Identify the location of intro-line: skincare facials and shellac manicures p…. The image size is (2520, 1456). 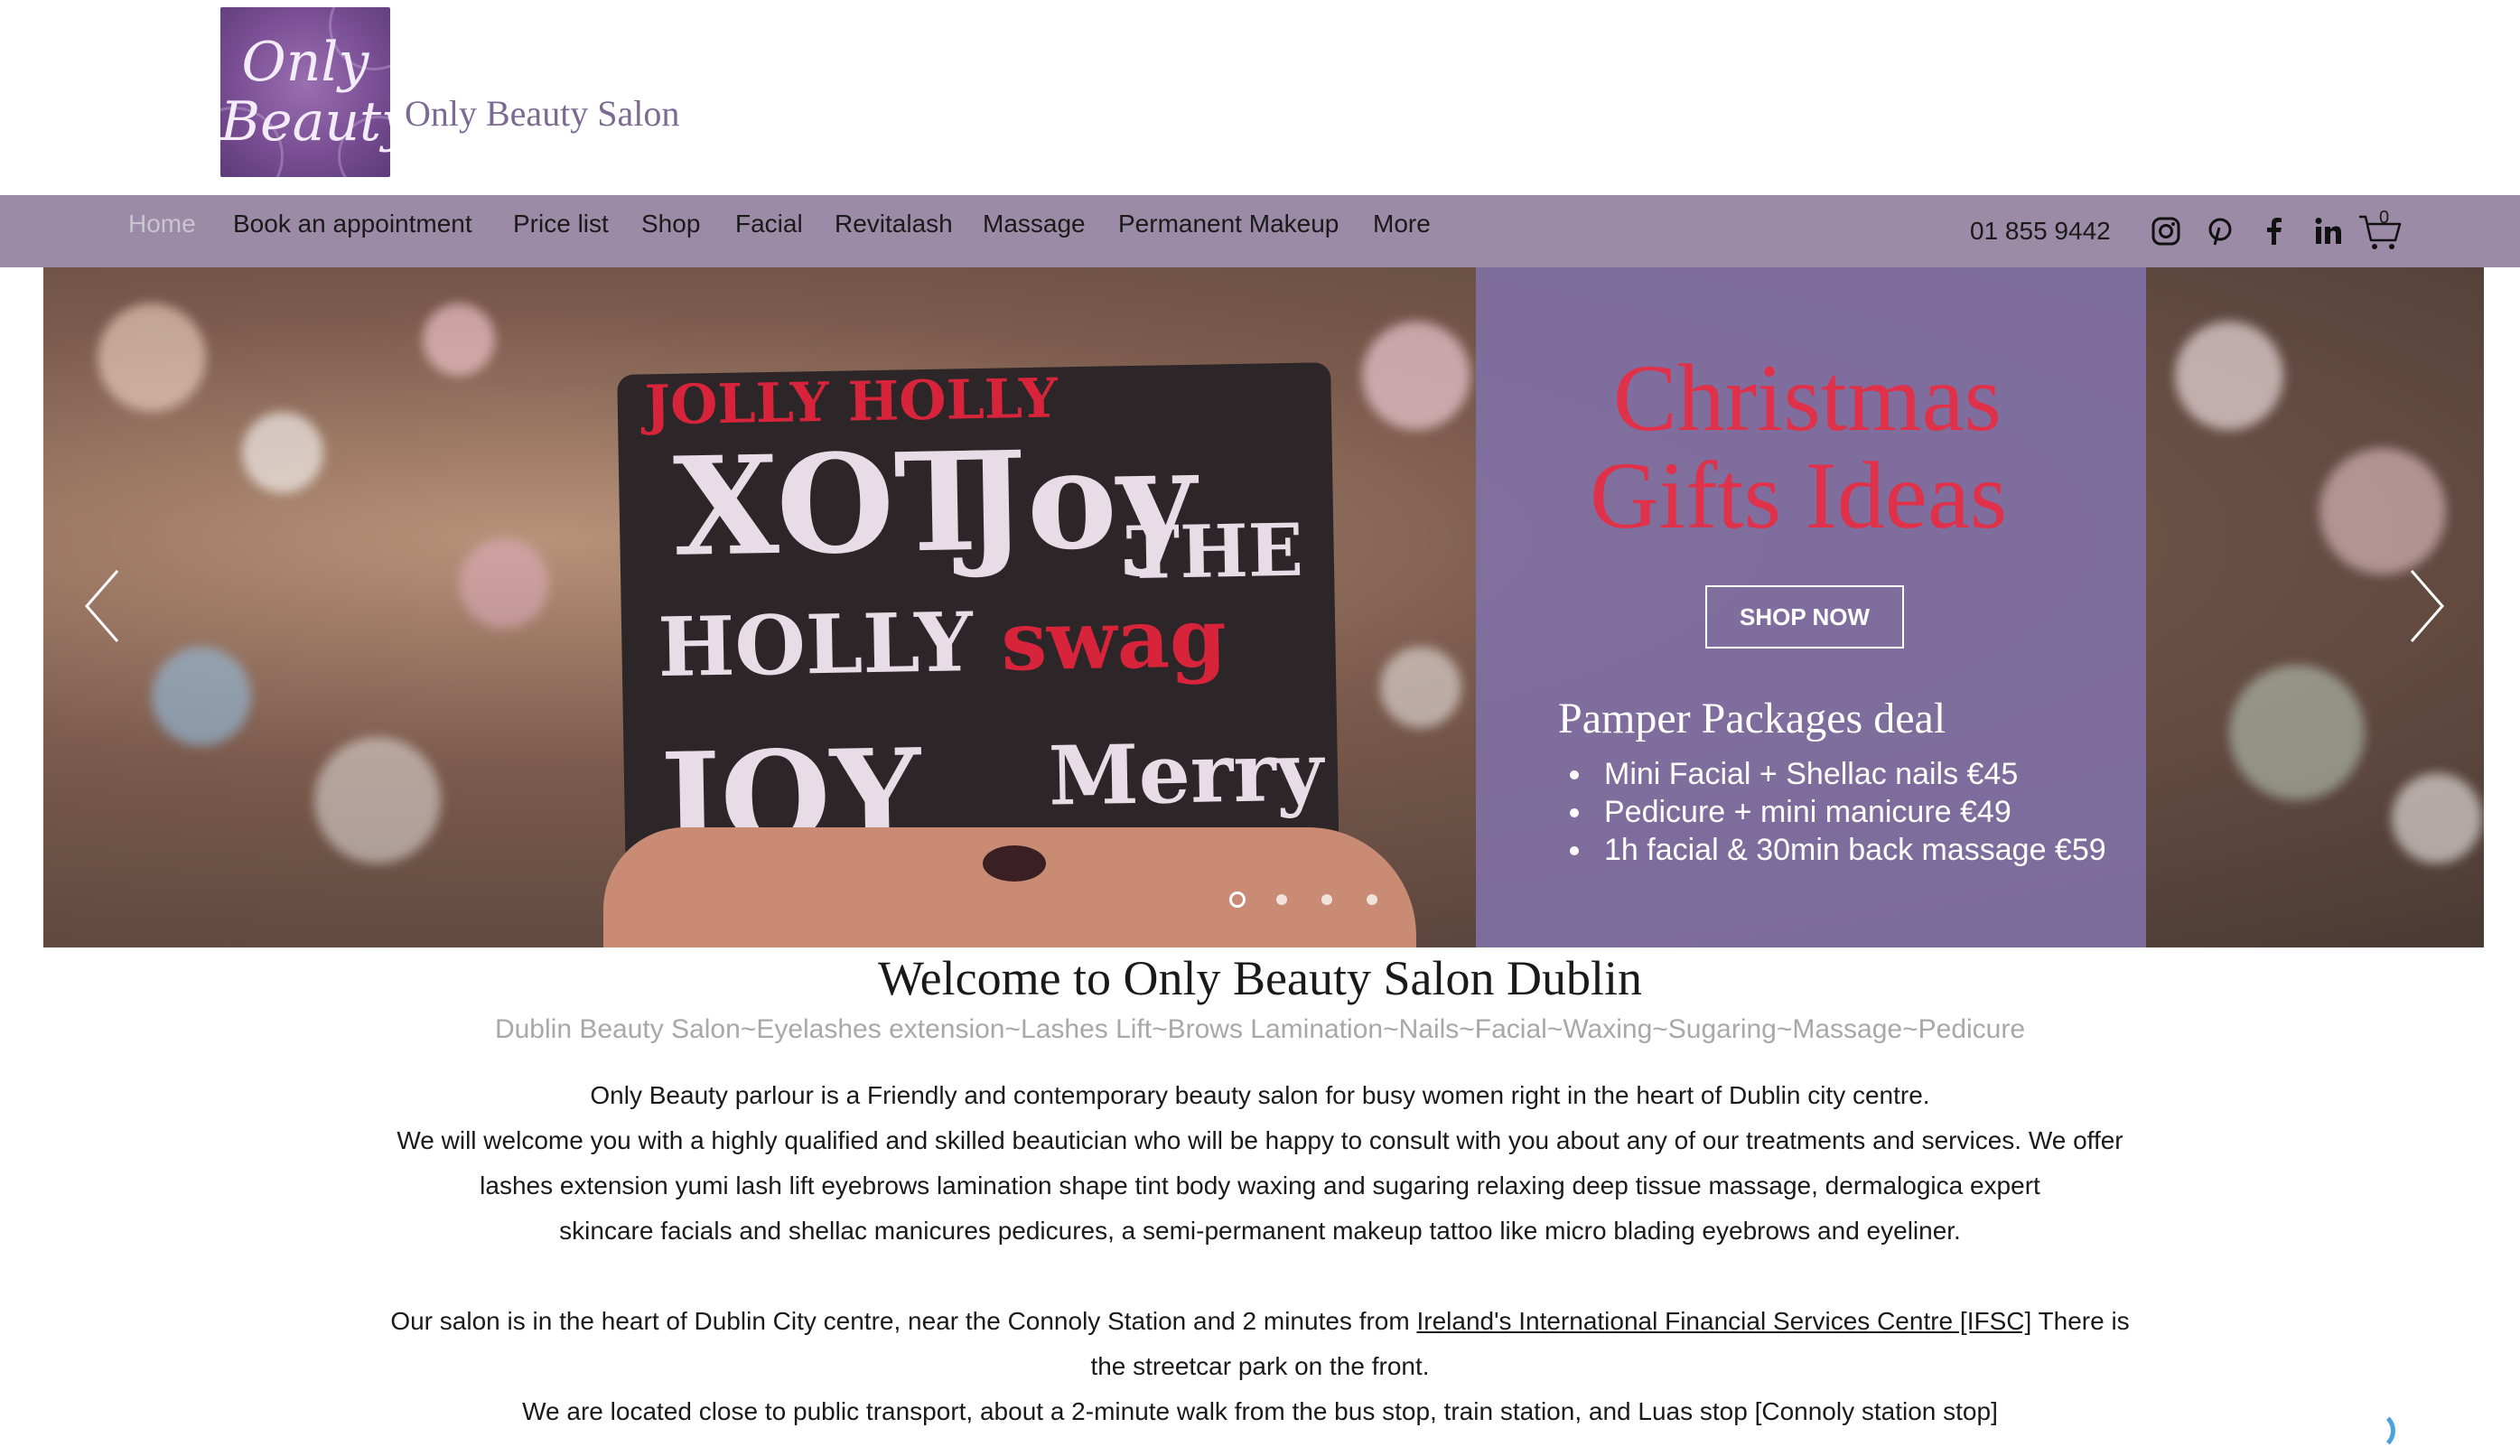
(1260, 1231).